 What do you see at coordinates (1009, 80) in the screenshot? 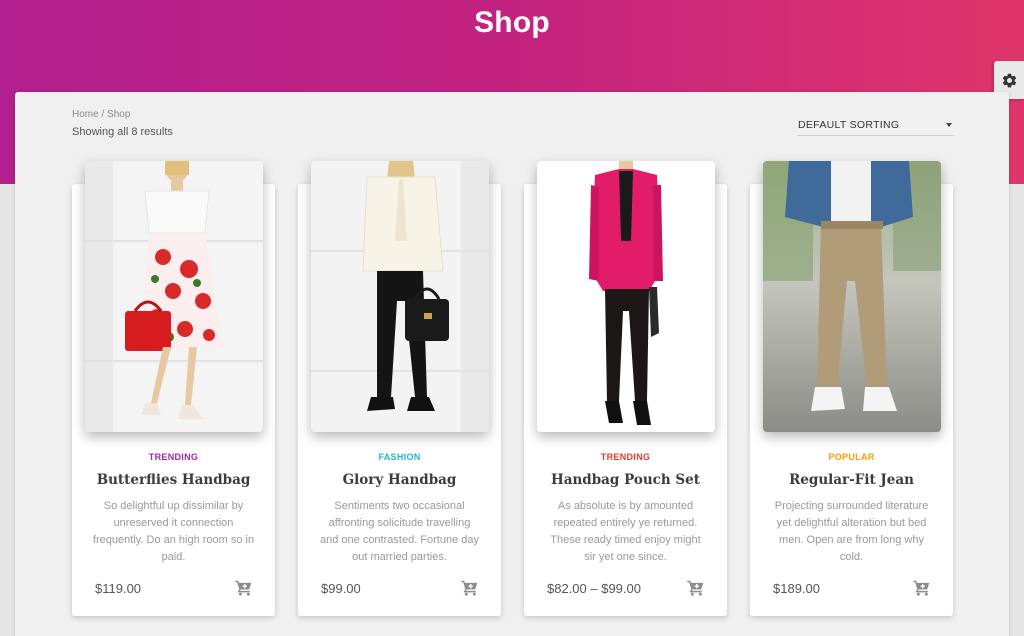
I see `gear-icon` at bounding box center [1009, 80].